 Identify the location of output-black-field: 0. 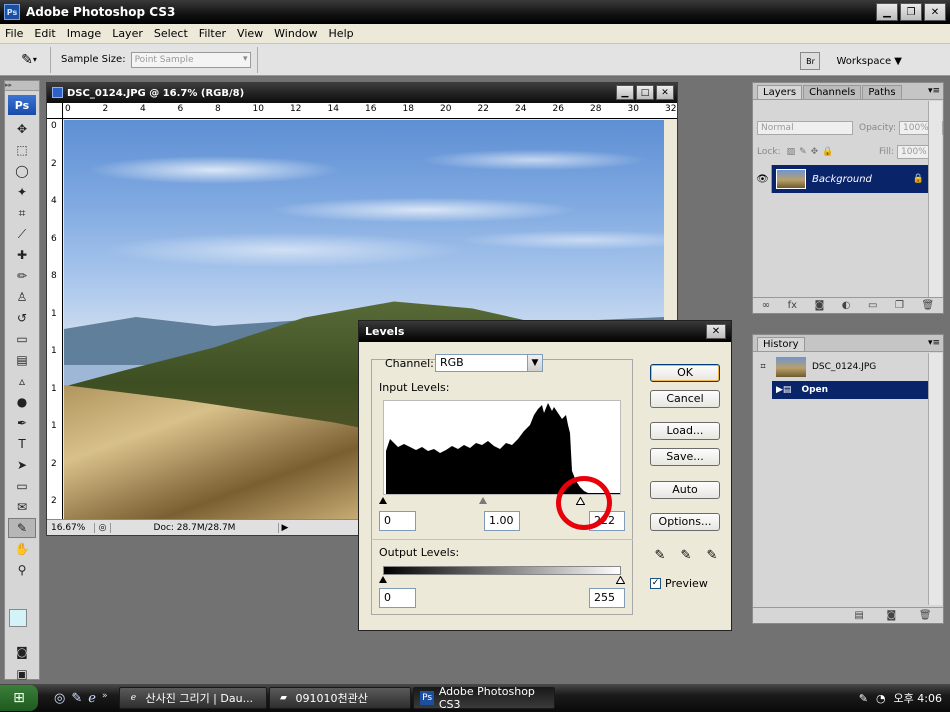
(397, 598).